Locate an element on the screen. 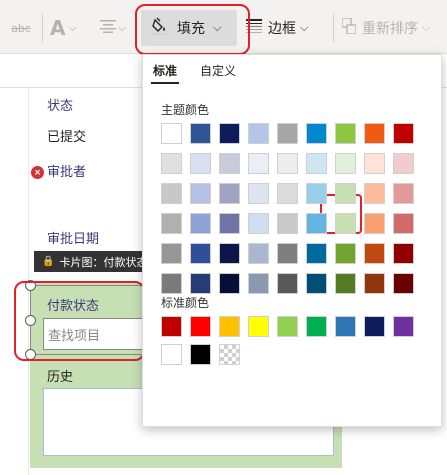  reorder-label: 重新排序 is located at coordinates (390, 29).